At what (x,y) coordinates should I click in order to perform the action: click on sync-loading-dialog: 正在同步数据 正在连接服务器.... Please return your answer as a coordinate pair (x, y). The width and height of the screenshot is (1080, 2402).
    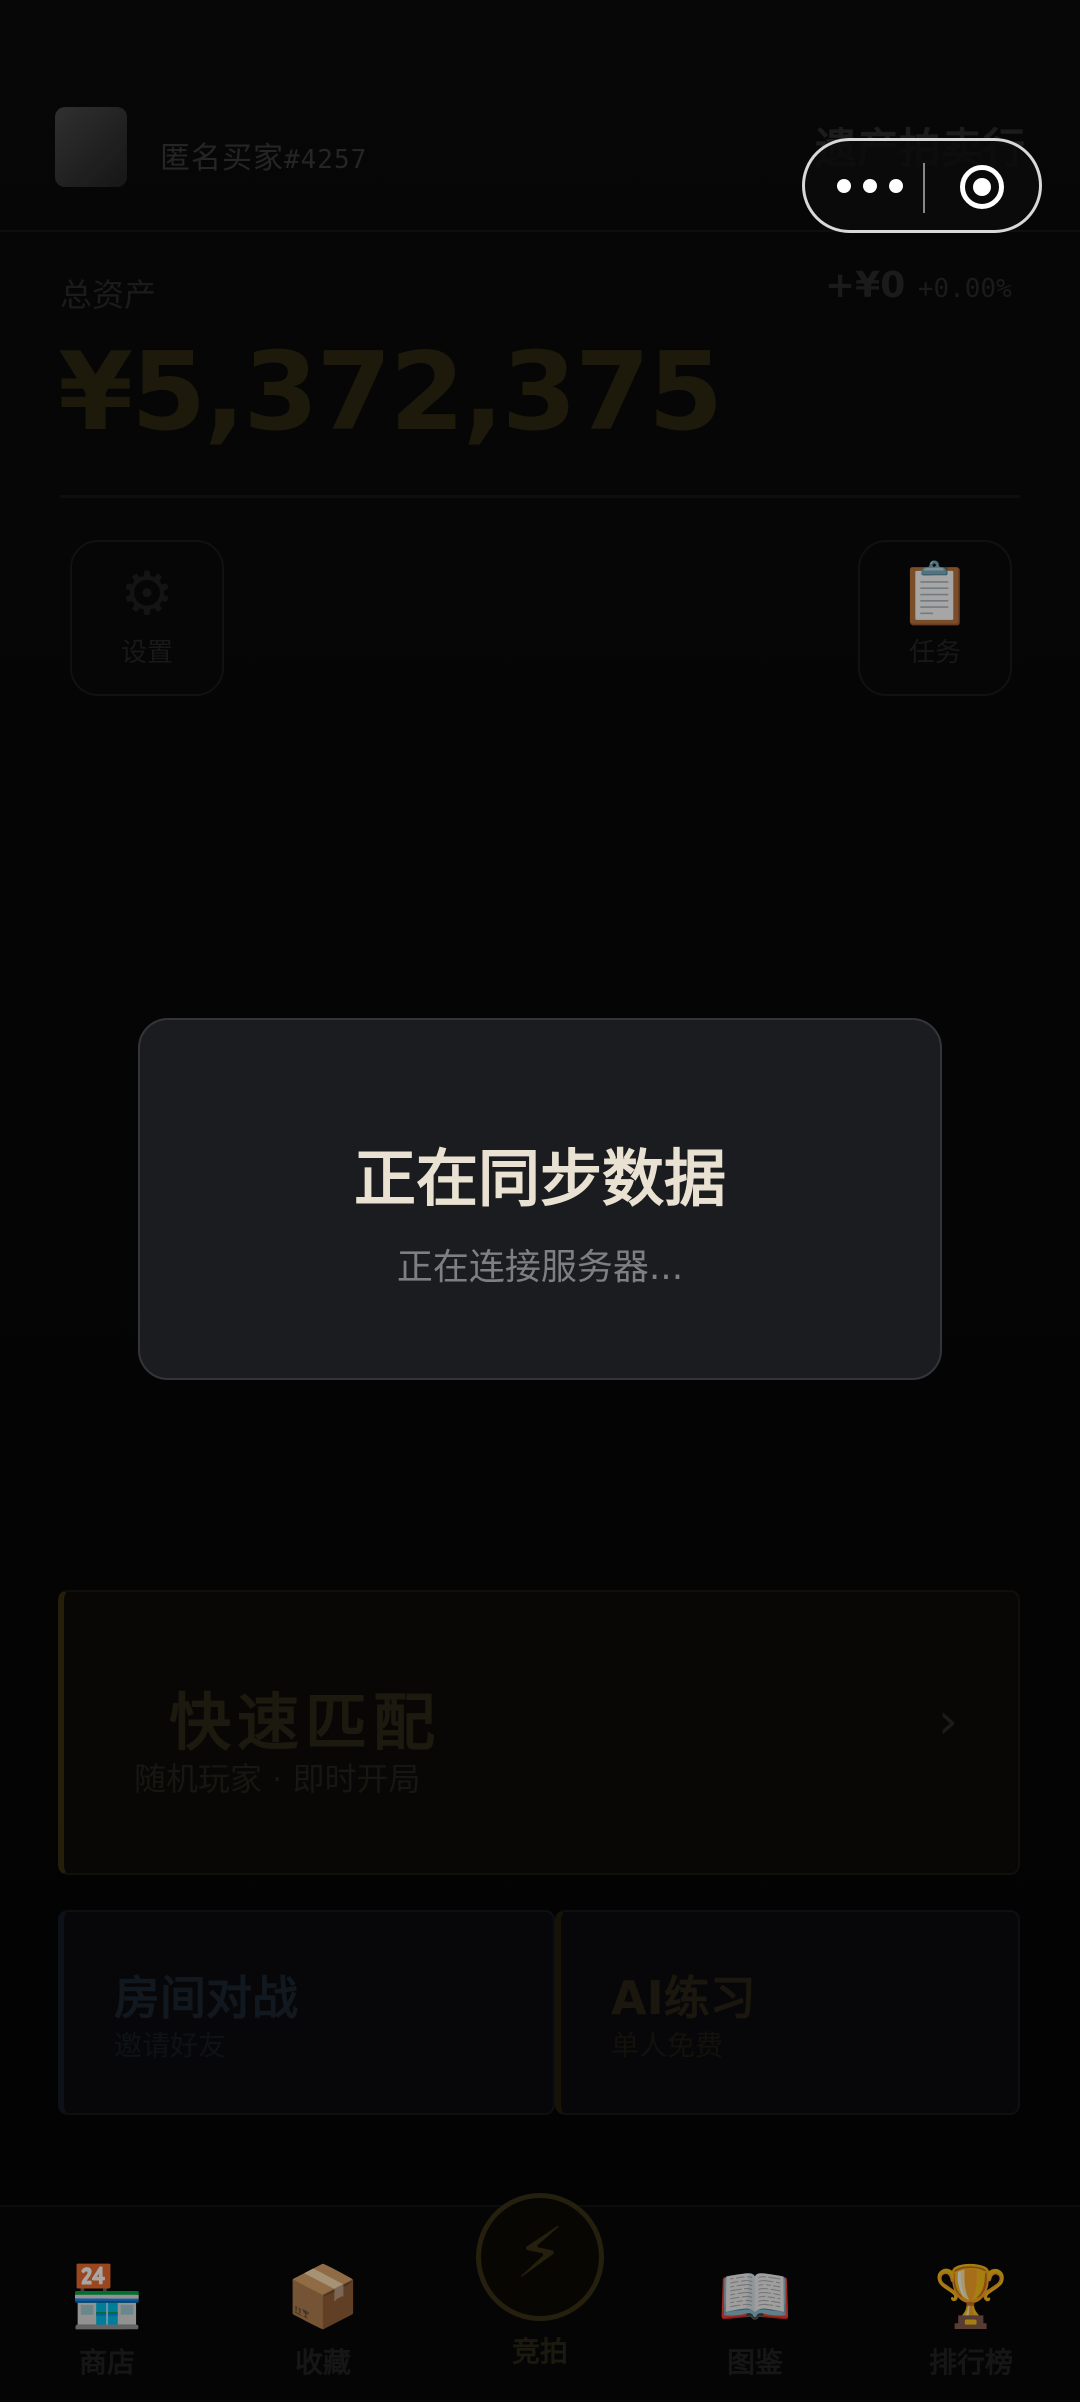
    Looking at the image, I should click on (540, 1199).